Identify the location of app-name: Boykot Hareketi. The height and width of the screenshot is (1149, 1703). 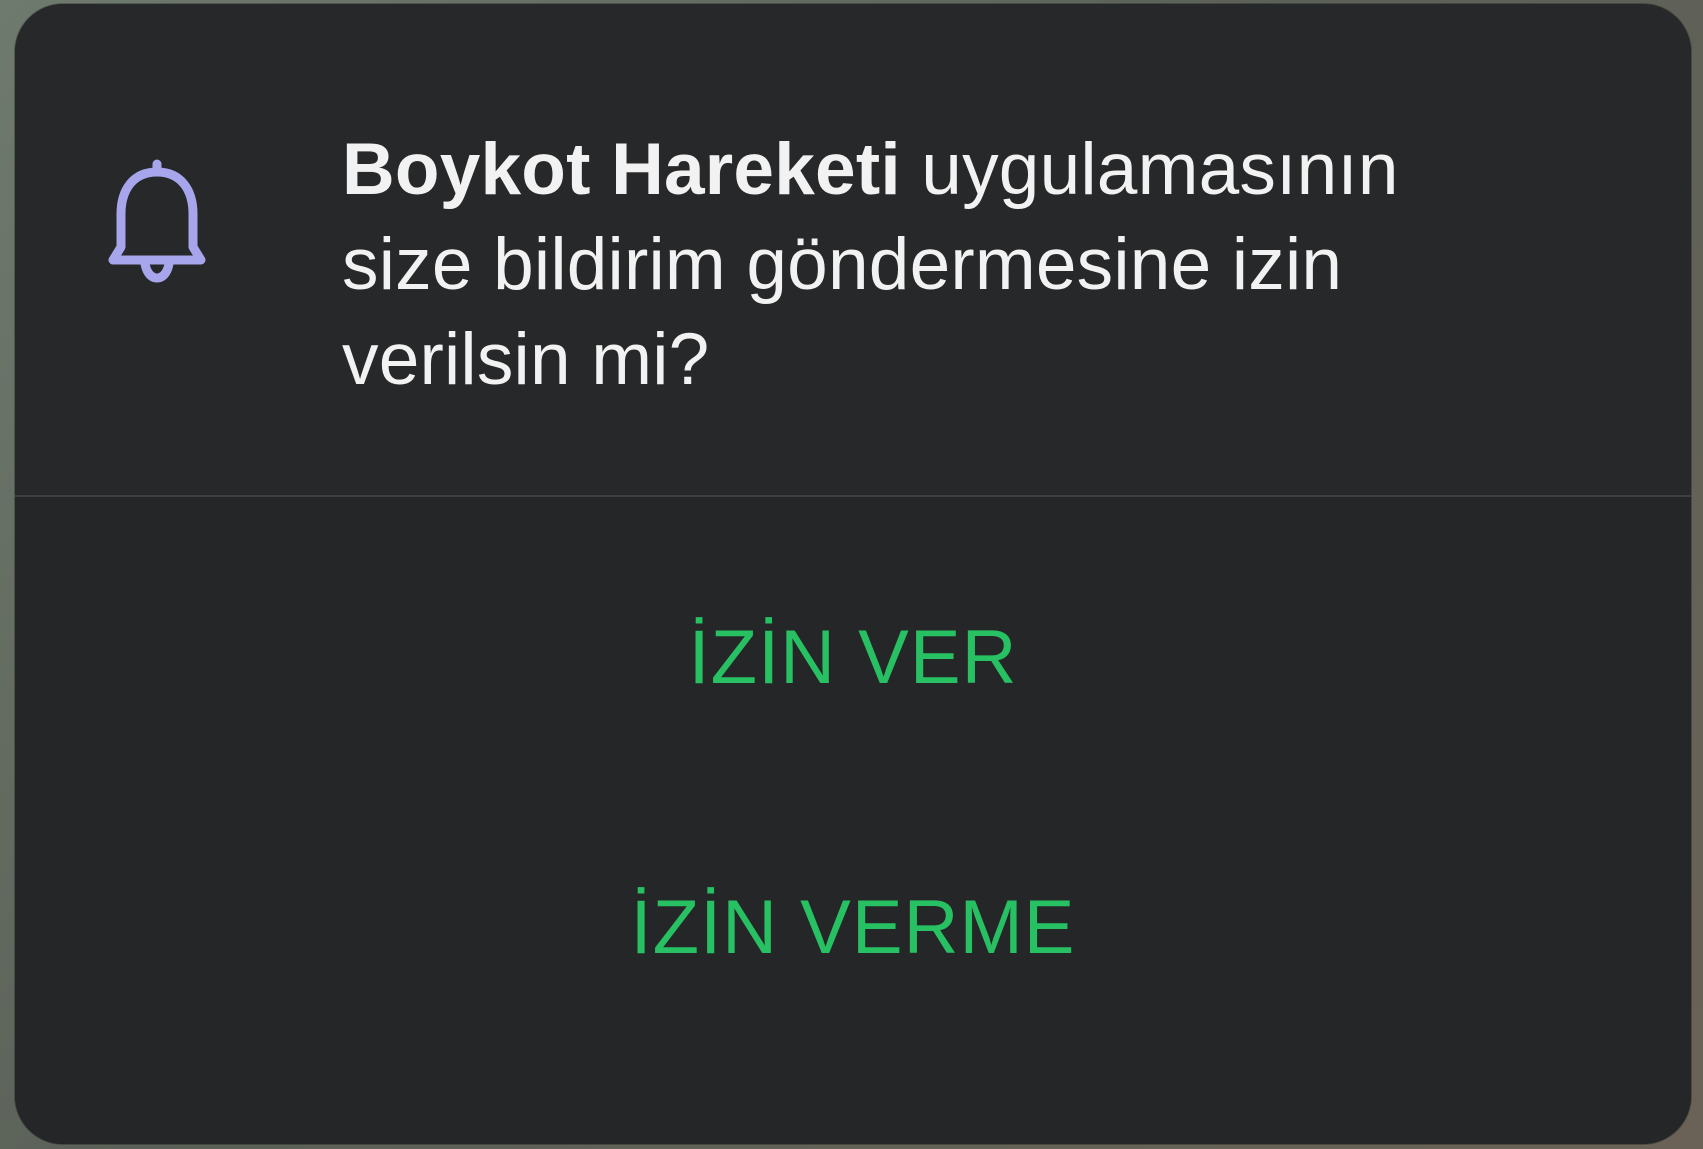
(621, 169).